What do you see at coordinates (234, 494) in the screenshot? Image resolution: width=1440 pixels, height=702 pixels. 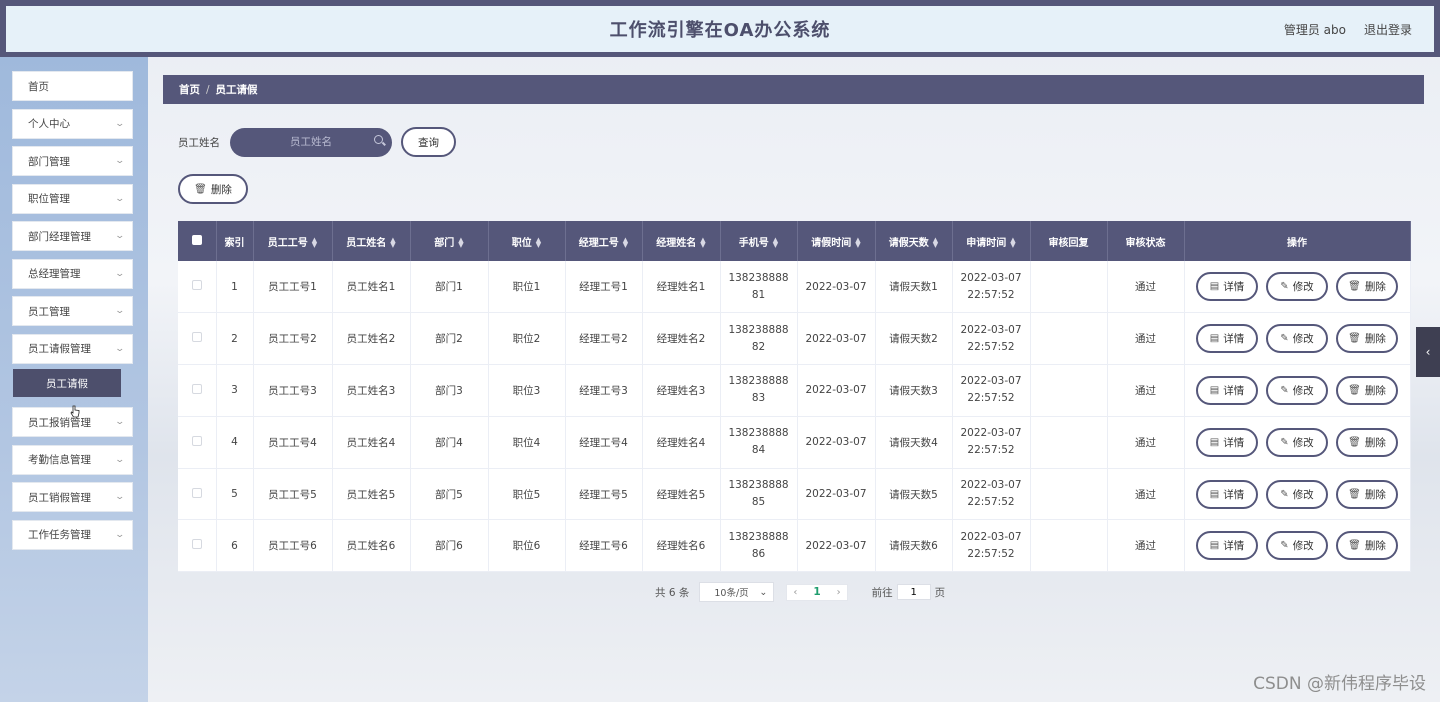 I see `cell-text: 5` at bounding box center [234, 494].